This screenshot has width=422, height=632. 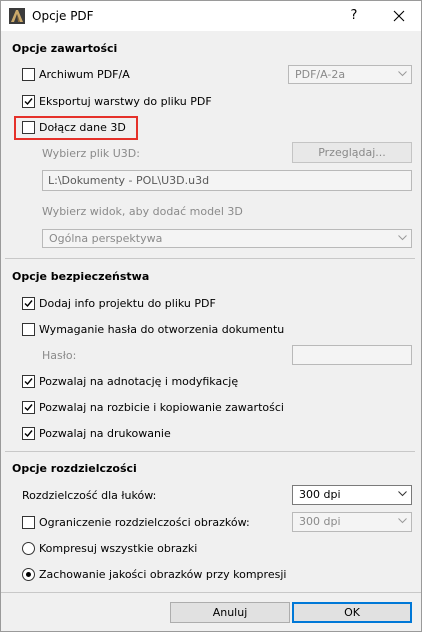 What do you see at coordinates (211, 592) in the screenshot?
I see `footer-divider` at bounding box center [211, 592].